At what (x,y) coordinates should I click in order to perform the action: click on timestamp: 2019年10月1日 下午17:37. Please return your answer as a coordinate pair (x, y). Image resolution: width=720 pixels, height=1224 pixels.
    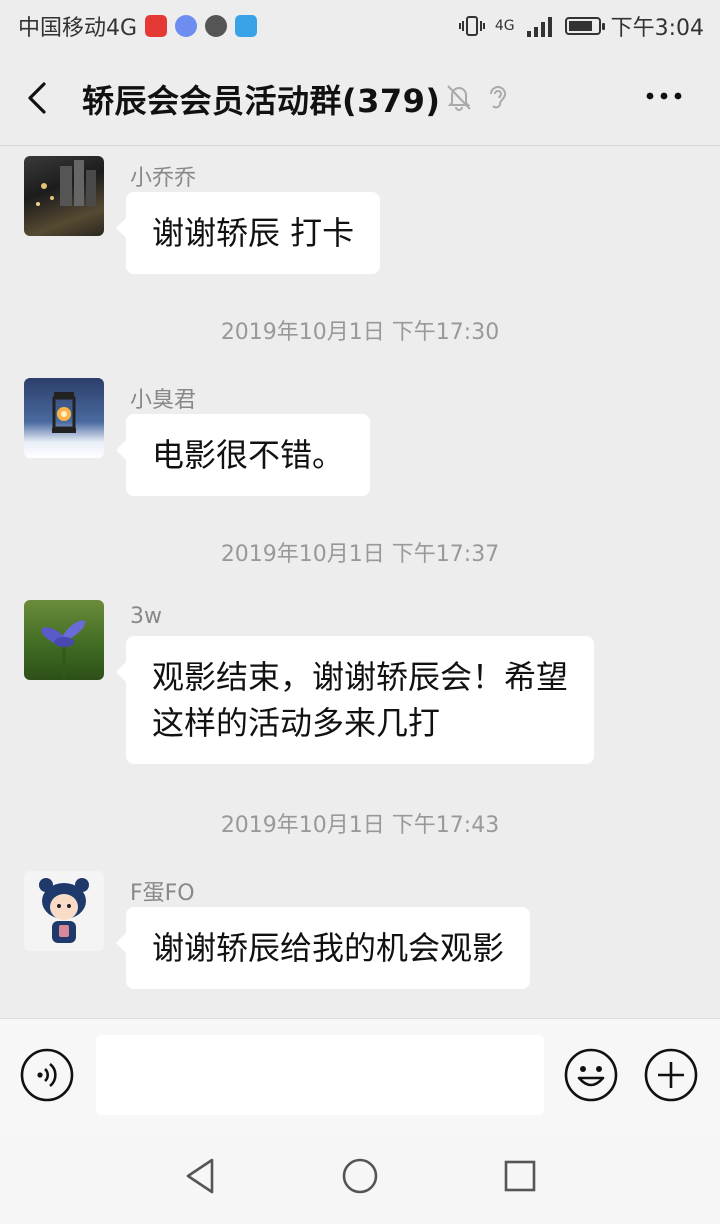
    Looking at the image, I should click on (360, 554).